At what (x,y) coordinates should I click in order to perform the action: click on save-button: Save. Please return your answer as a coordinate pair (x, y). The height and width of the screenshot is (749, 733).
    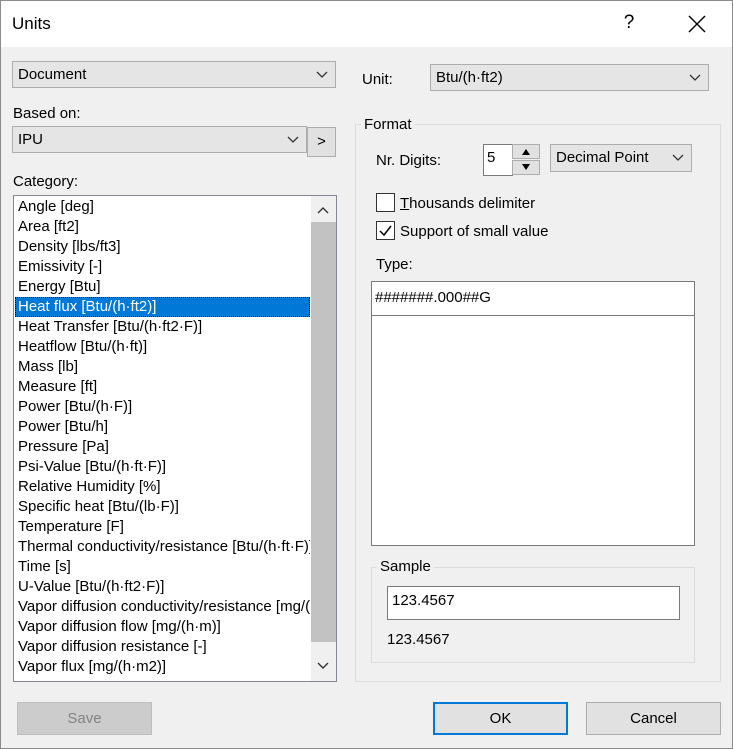
    Looking at the image, I should click on (84, 718).